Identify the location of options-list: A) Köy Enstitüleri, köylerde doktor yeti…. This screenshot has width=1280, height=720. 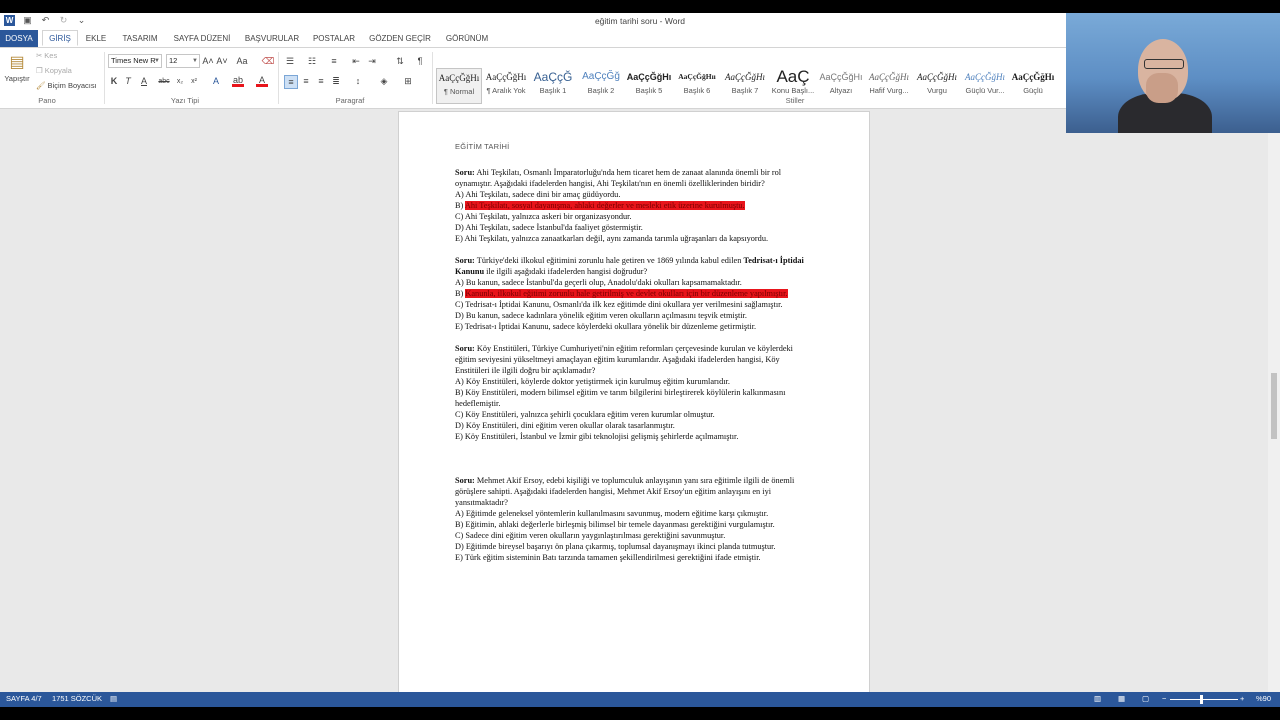
(635, 409).